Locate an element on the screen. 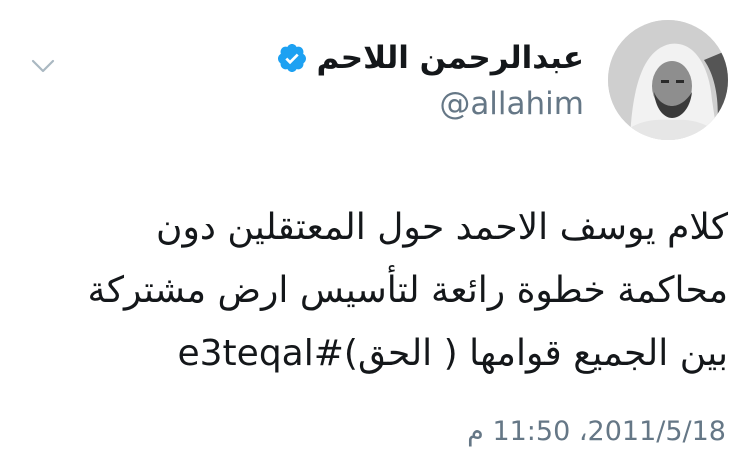  avatar is located at coordinates (668, 80).